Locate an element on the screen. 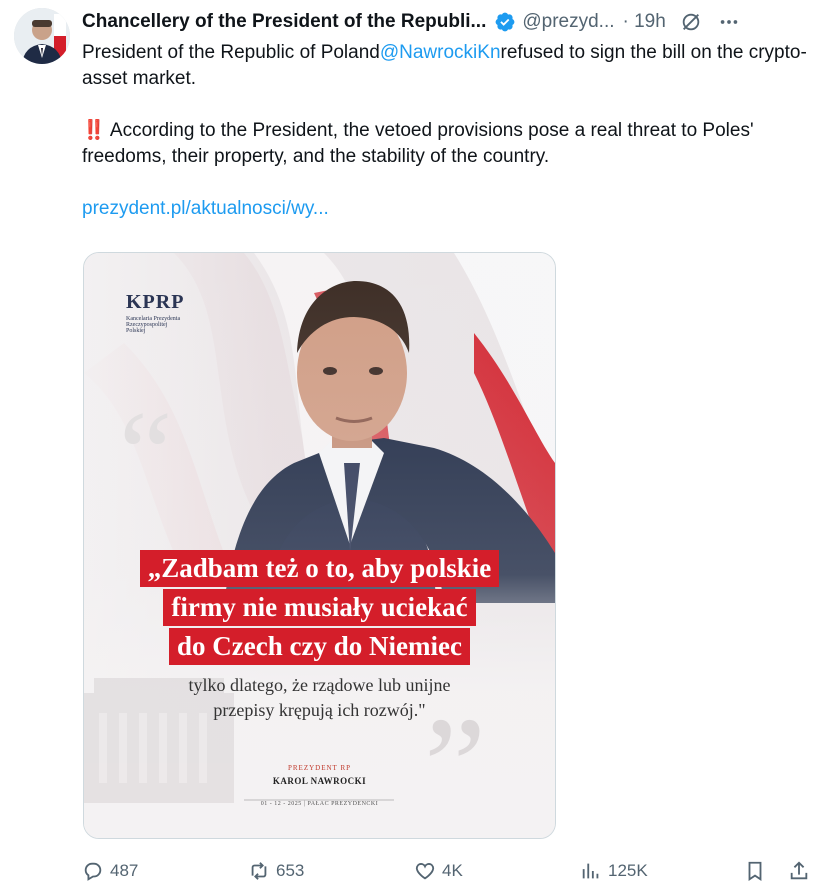 The width and height of the screenshot is (825, 894). views-button: 125K is located at coordinates (614, 871).